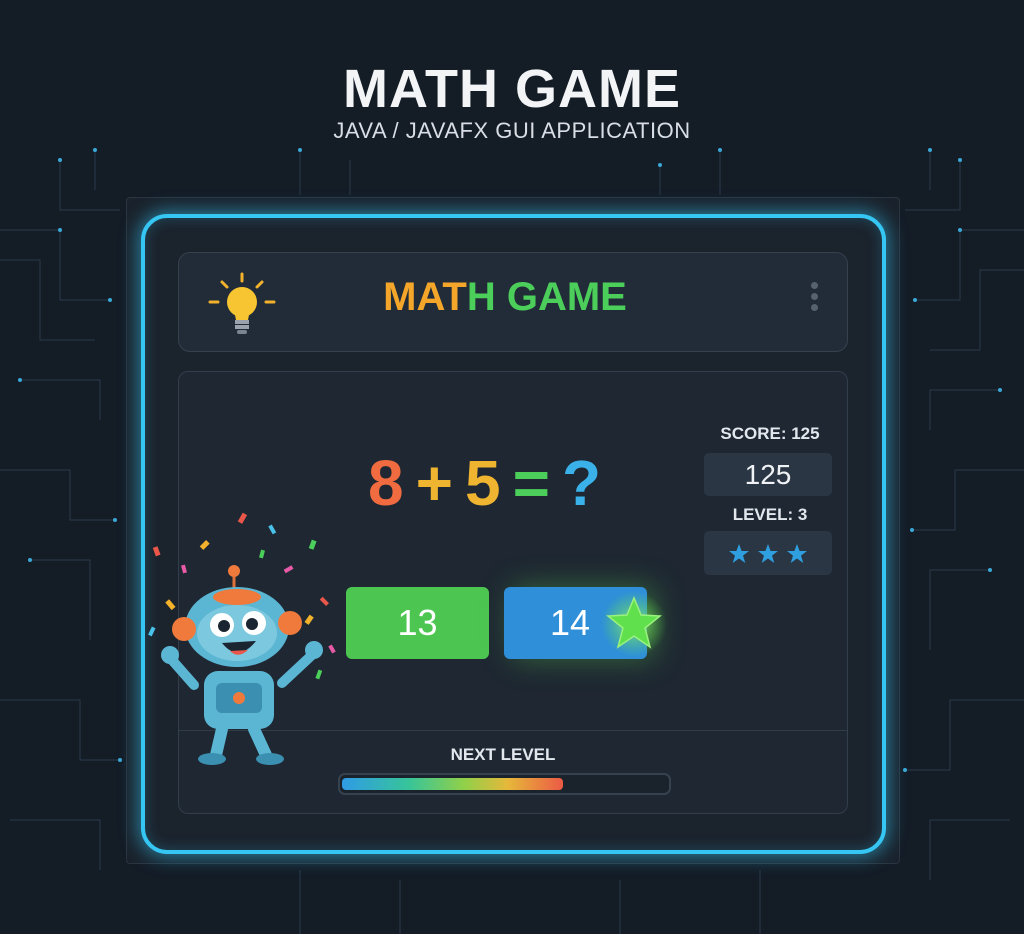 The image size is (1024, 934). What do you see at coordinates (417, 623) in the screenshot?
I see `answer-button-1: 13` at bounding box center [417, 623].